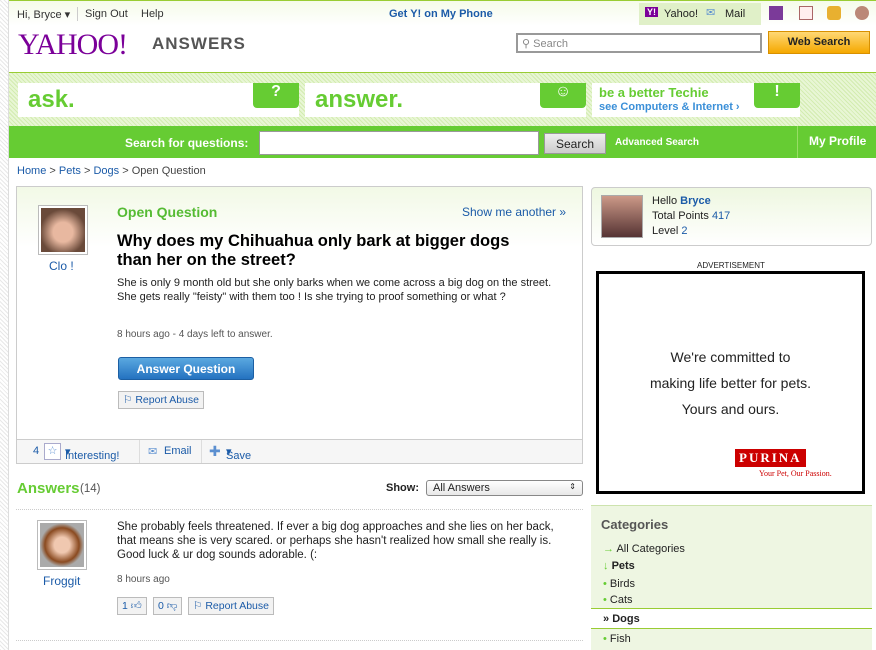 The width and height of the screenshot is (876, 650). Describe the element at coordinates (504, 488) in the screenshot. I see `show-select: All Answers ⇕` at that location.